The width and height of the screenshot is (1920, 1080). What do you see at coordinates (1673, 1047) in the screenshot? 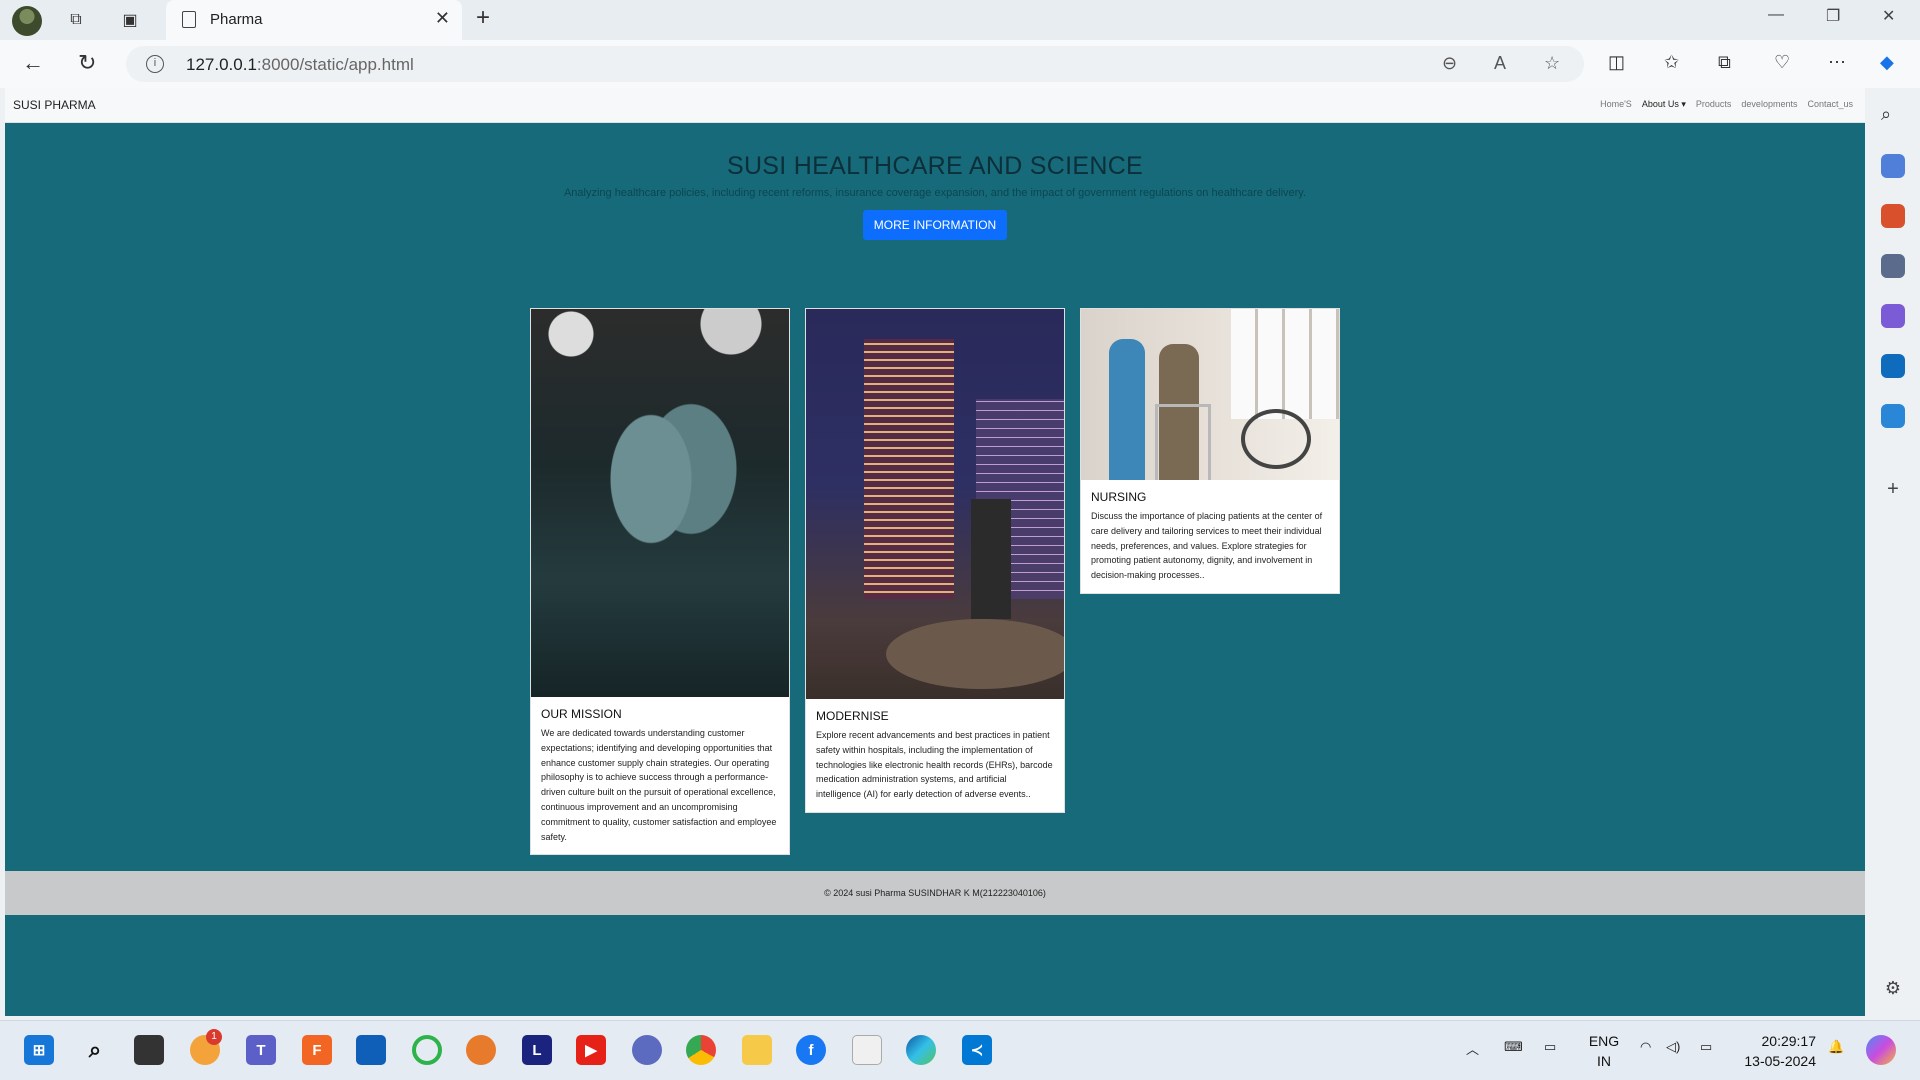
I see `volume-icon: ◁)` at bounding box center [1673, 1047].